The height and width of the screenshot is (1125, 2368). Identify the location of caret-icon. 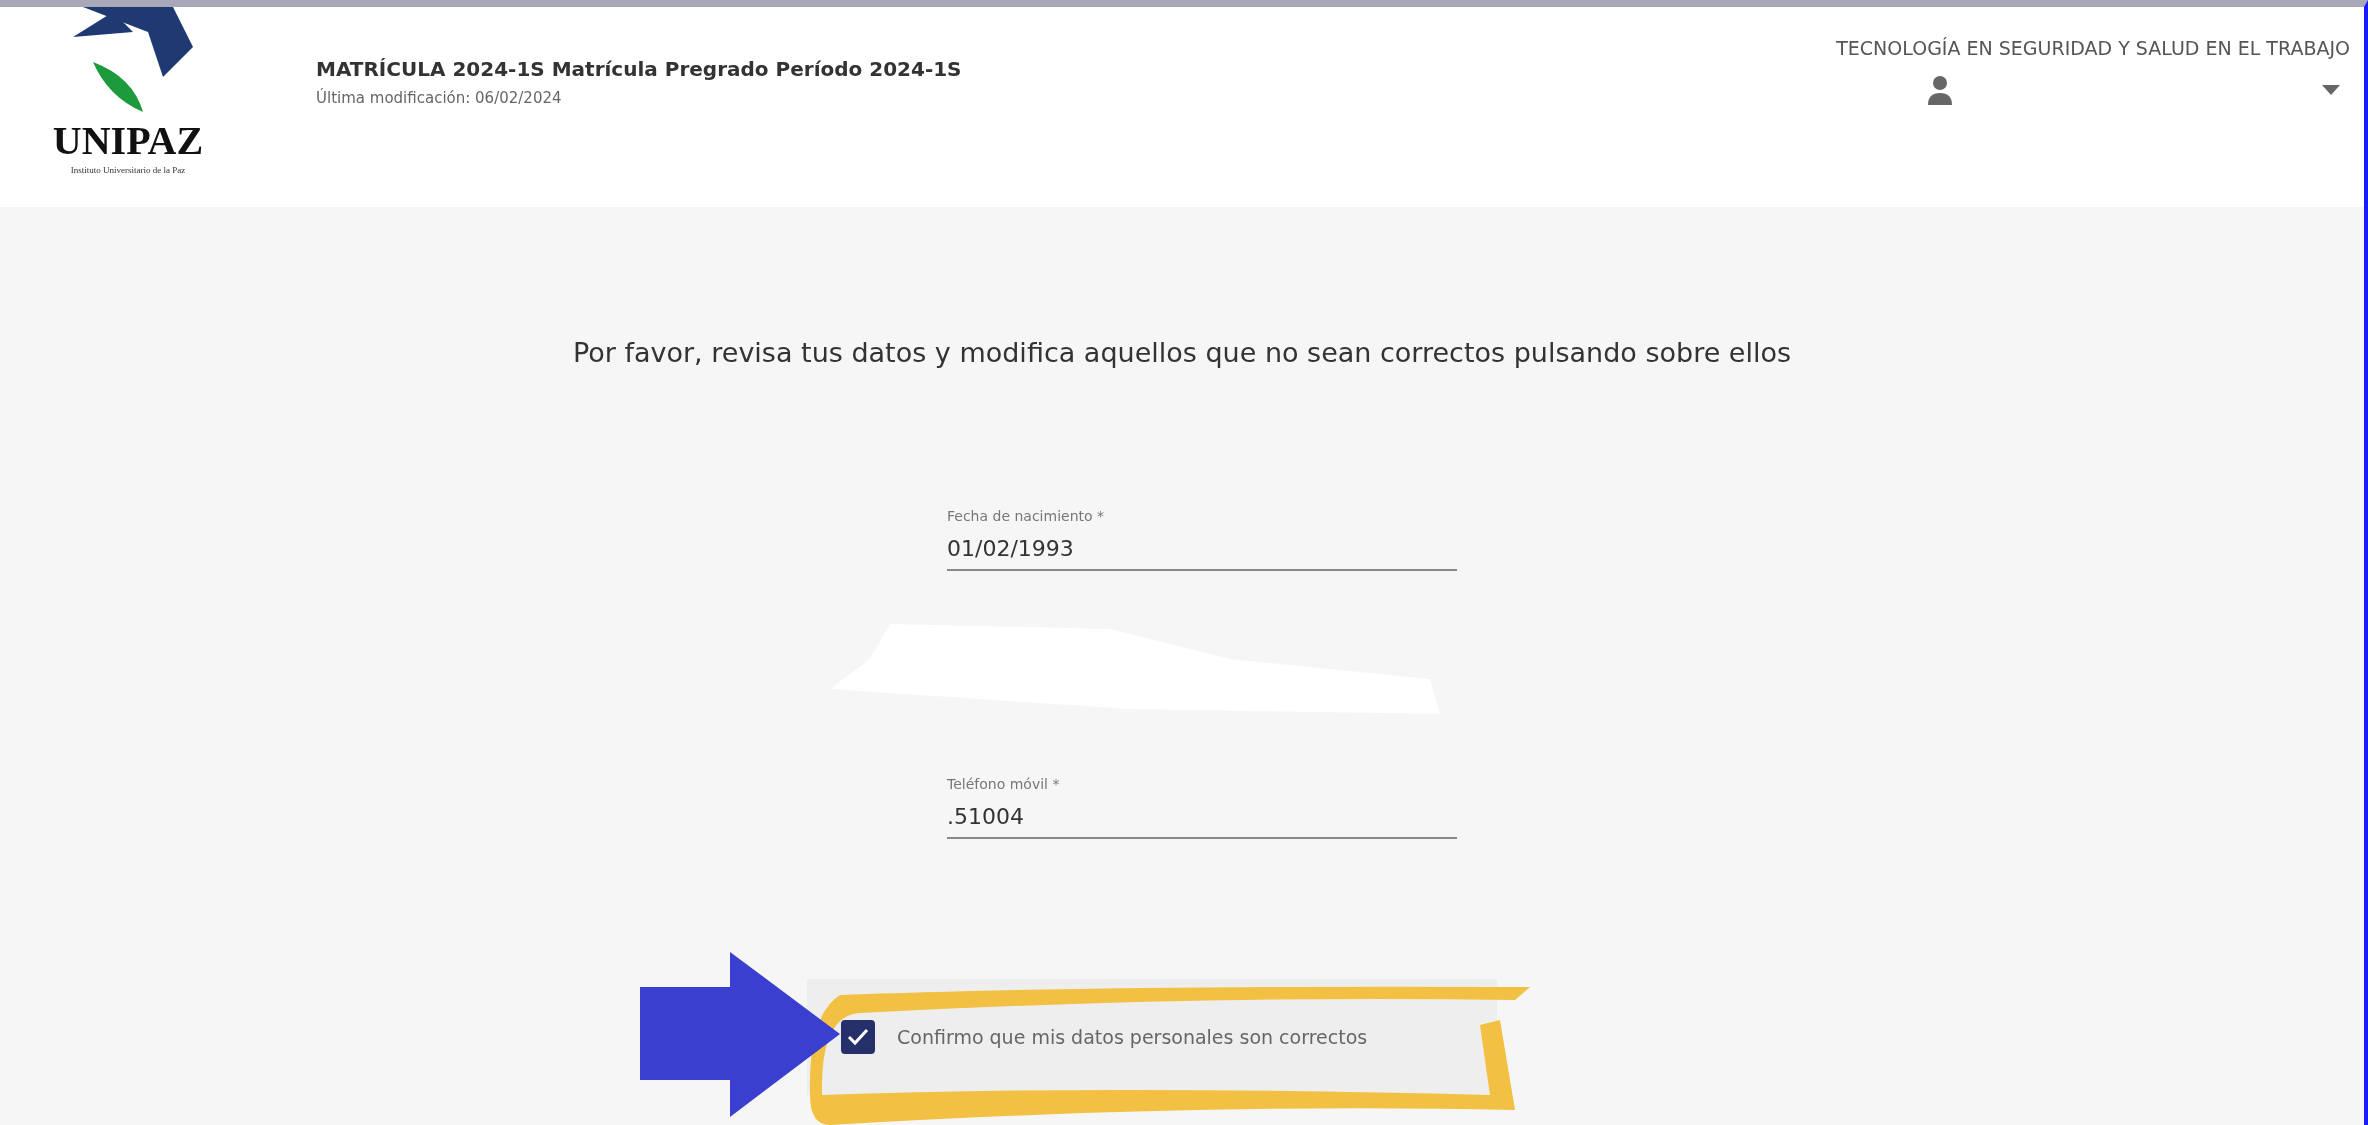
(2331, 90).